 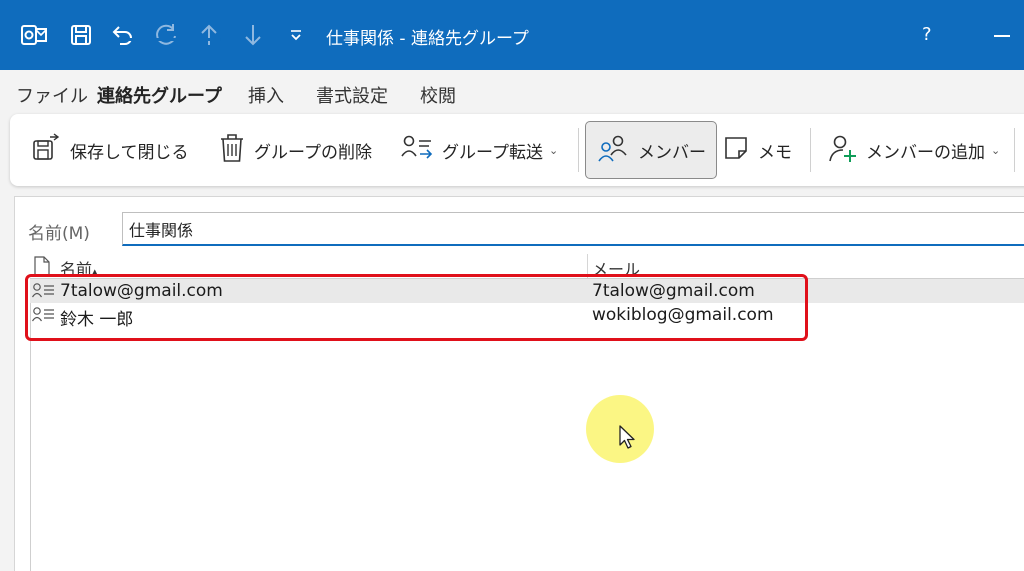 What do you see at coordinates (313, 152) in the screenshot?
I see `delete-group-label: グループの削除` at bounding box center [313, 152].